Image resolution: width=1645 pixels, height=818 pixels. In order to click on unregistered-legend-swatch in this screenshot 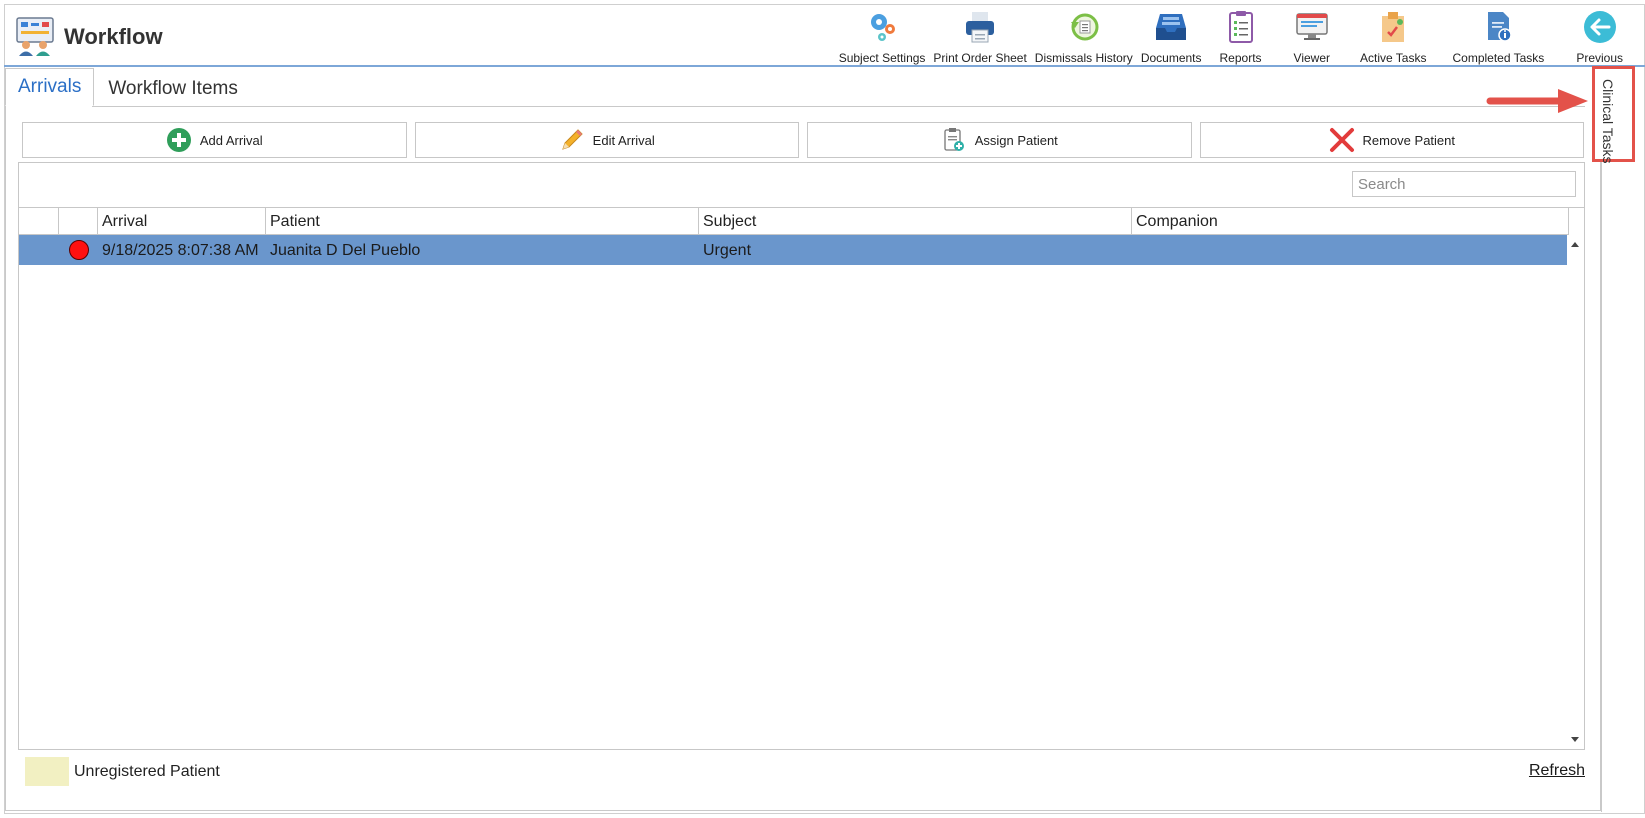, I will do `click(47, 771)`.